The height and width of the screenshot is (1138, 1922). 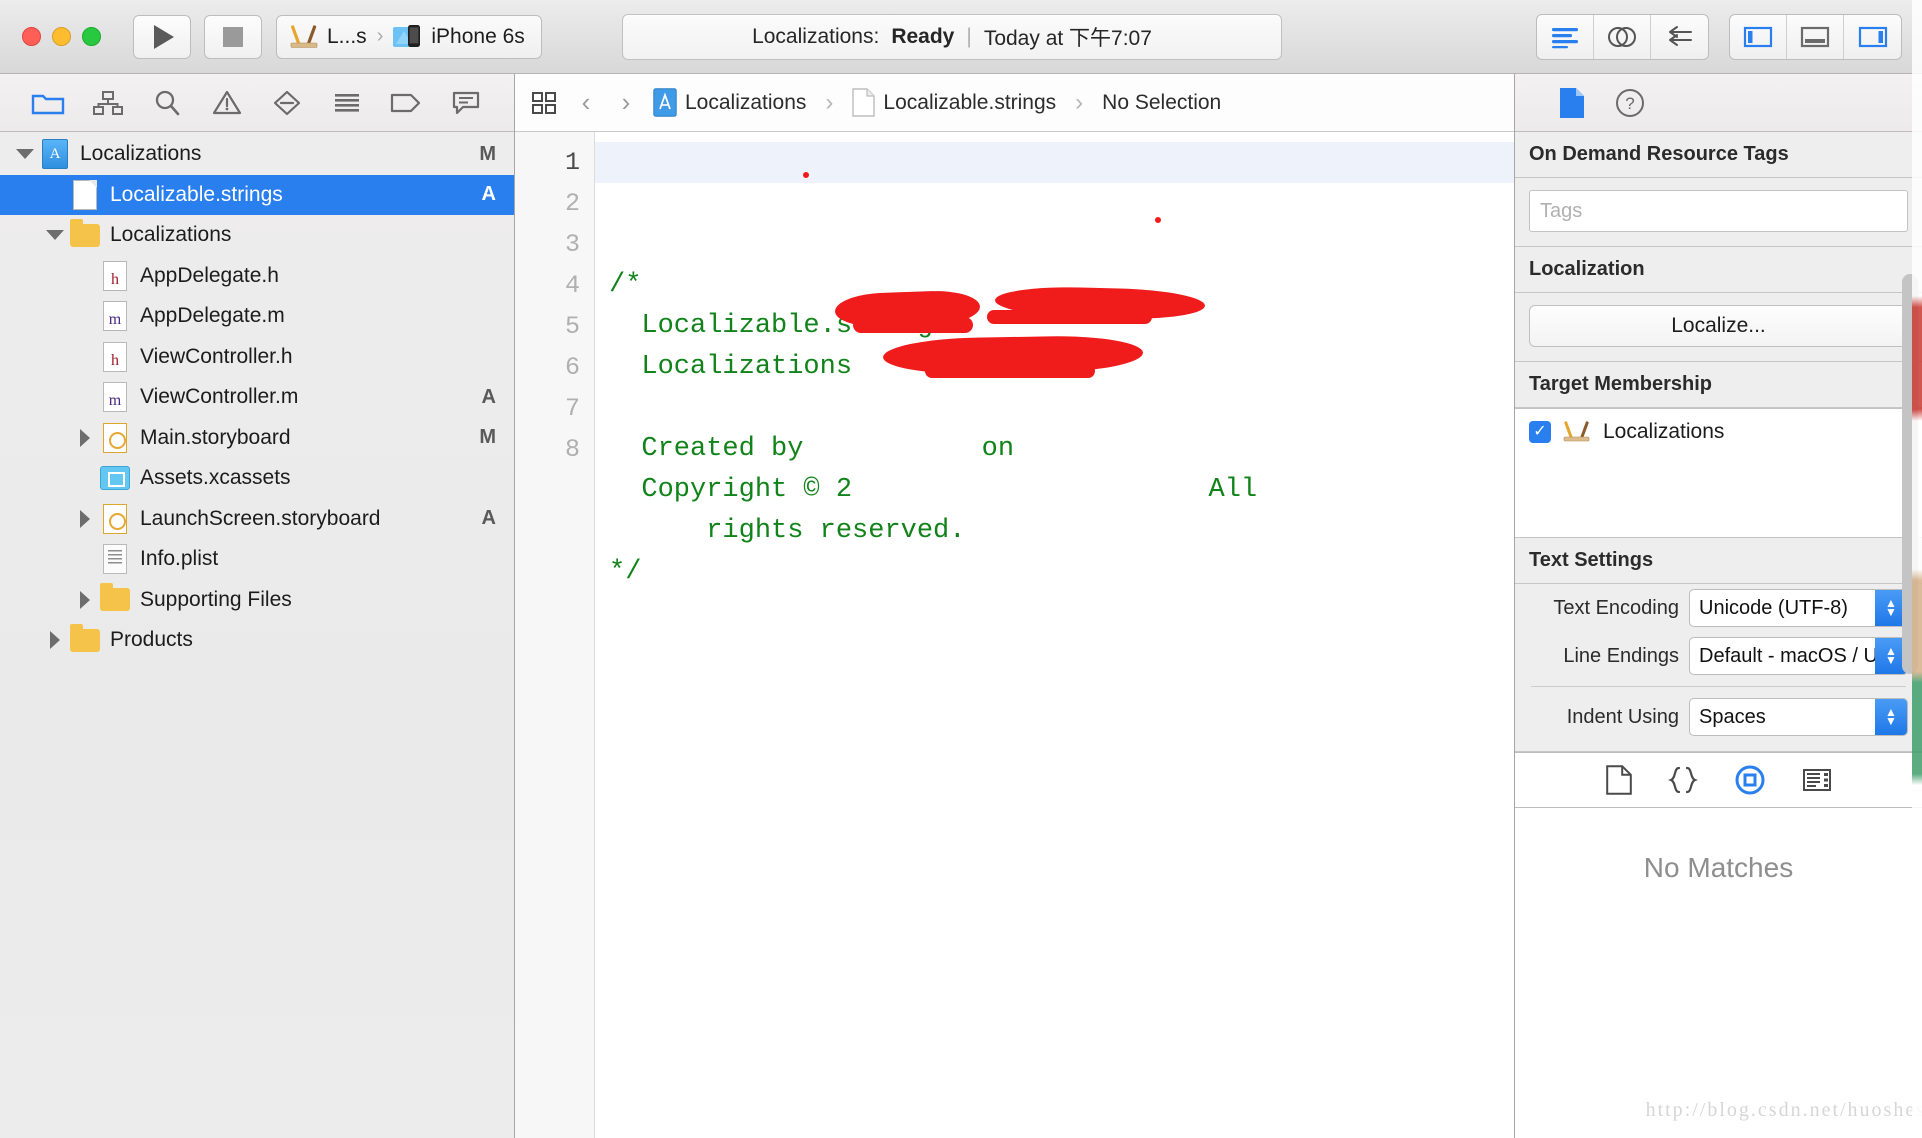 What do you see at coordinates (108, 103) in the screenshot?
I see `source-control-navigator-tab` at bounding box center [108, 103].